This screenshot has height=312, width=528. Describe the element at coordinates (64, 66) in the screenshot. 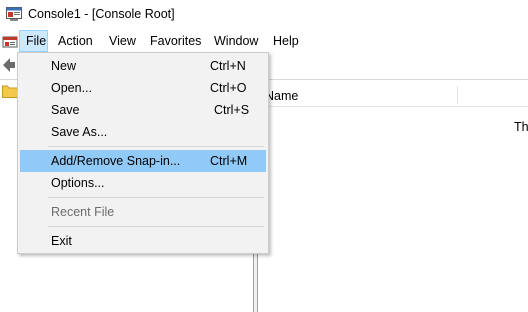

I see `menu-item-label: New` at that location.